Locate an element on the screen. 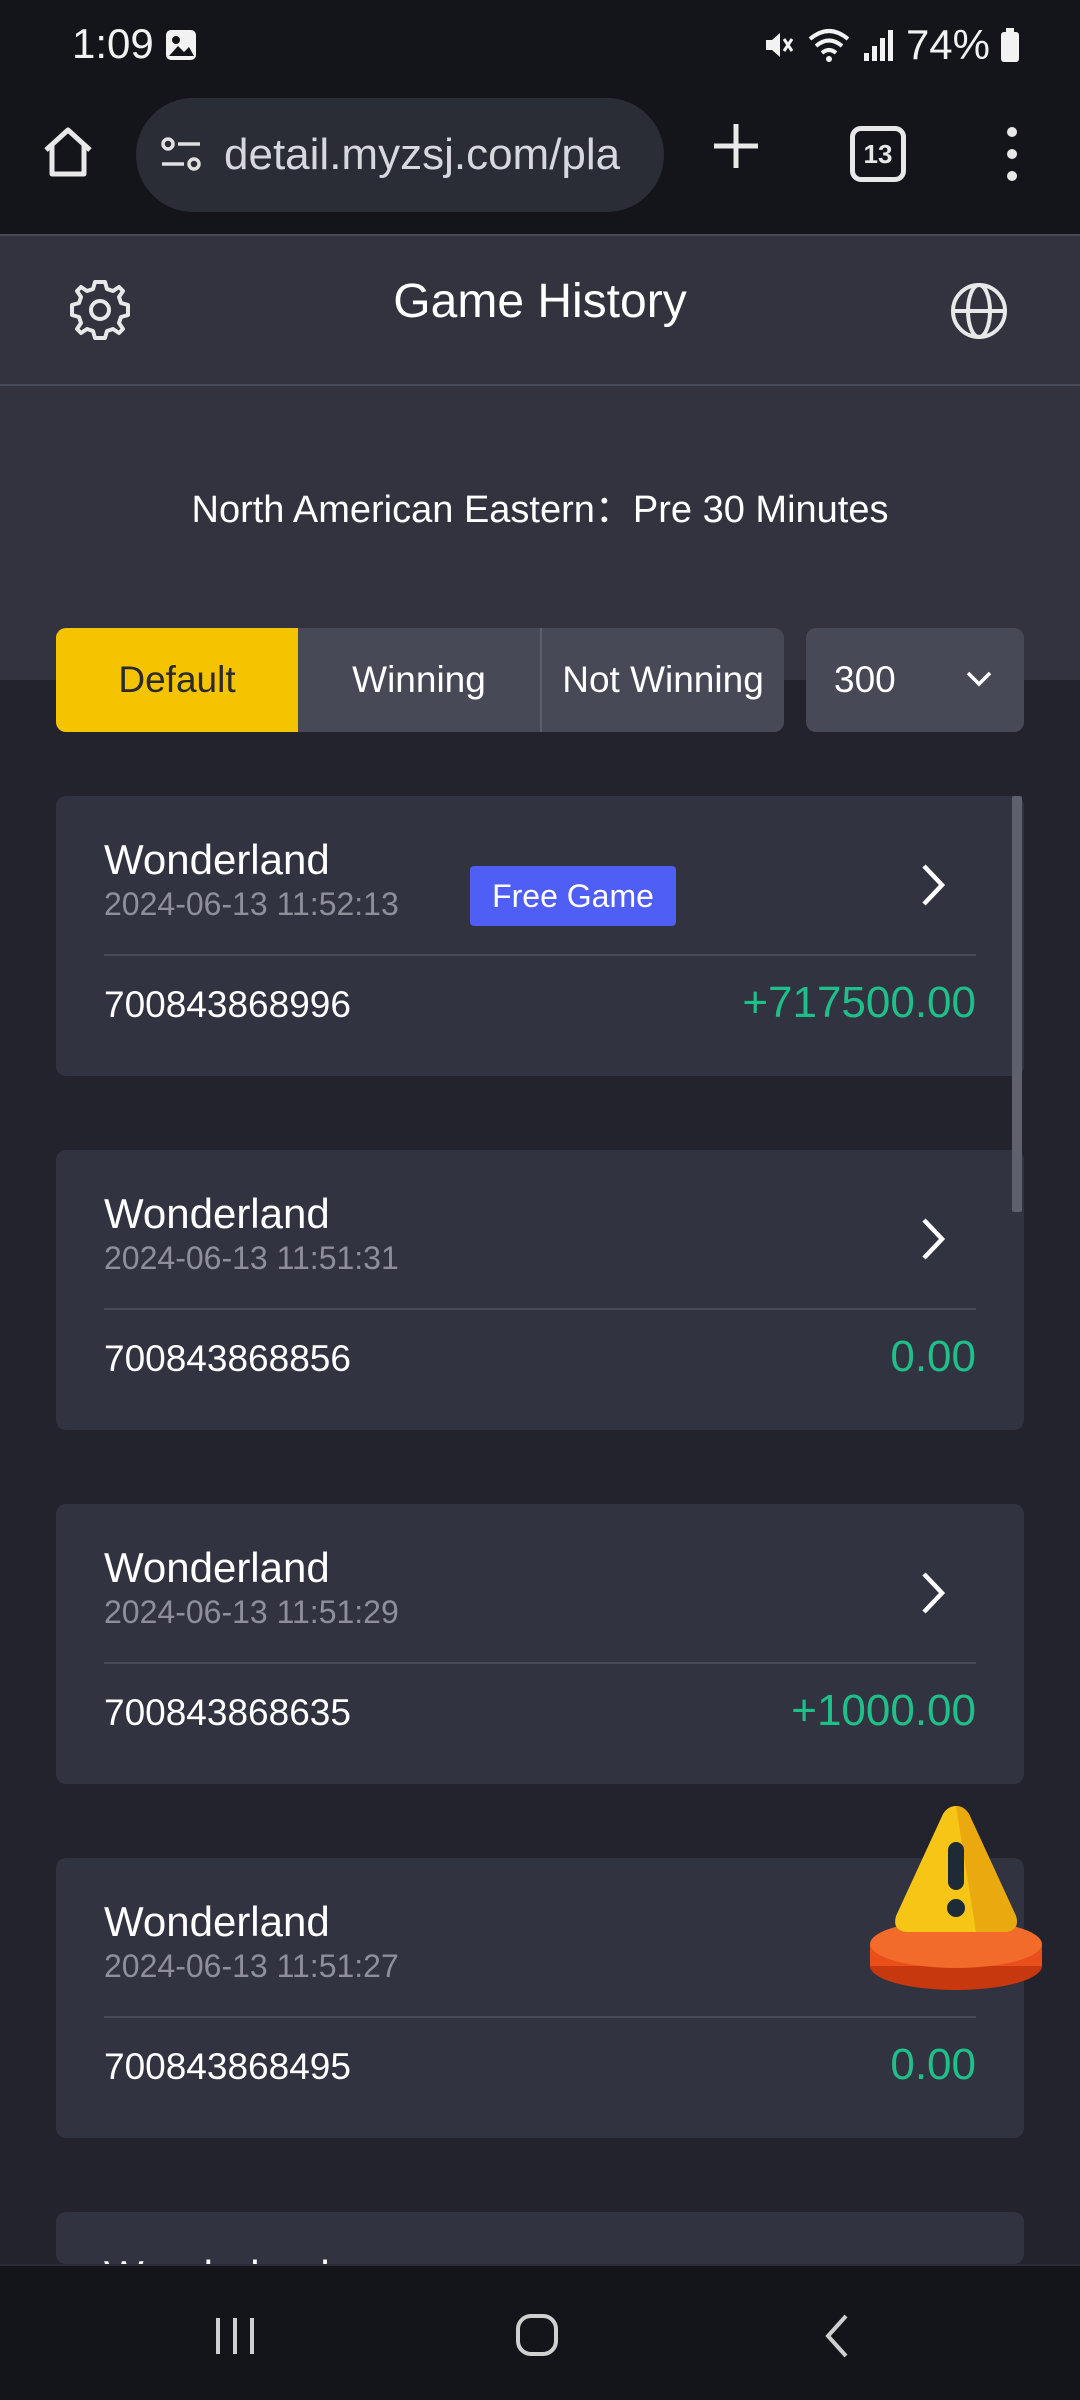  free-game-badge: Free Game is located at coordinates (573, 896).